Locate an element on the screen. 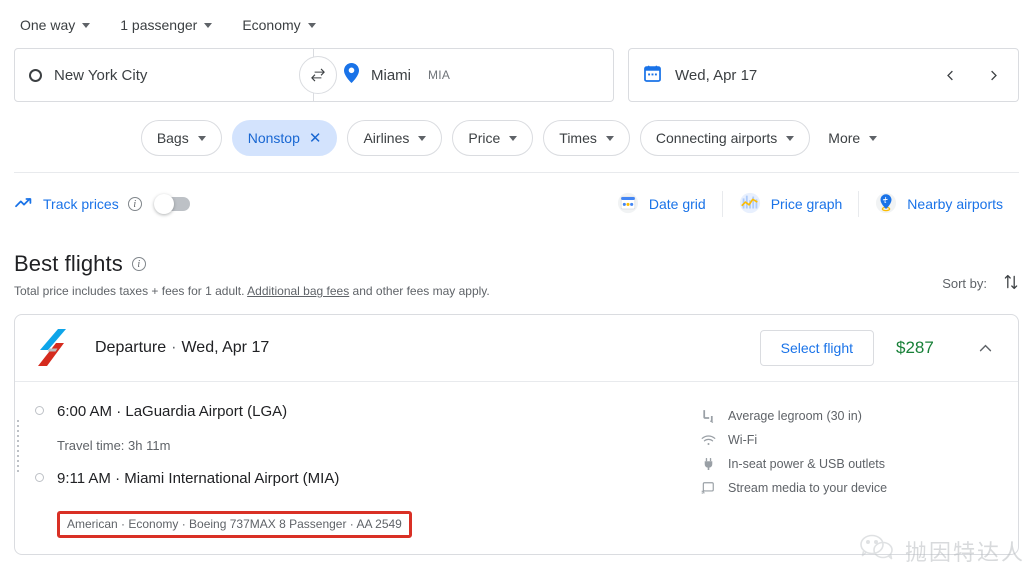 This screenshot has height=577, width=1033. chevron-right-icon is located at coordinates (993, 75).